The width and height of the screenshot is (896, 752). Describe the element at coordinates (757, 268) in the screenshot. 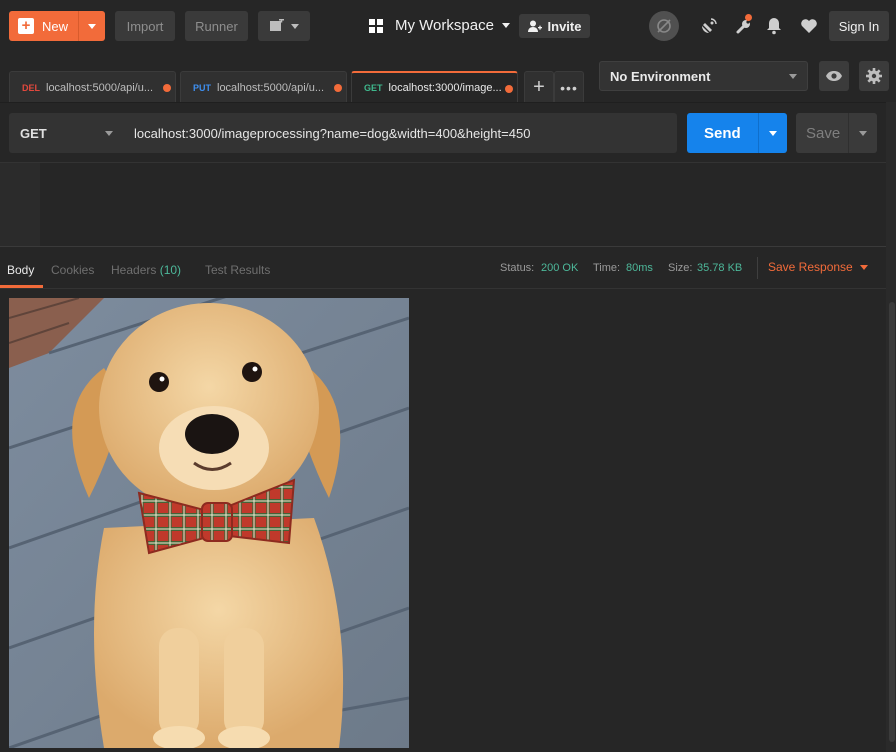

I see `divider` at that location.